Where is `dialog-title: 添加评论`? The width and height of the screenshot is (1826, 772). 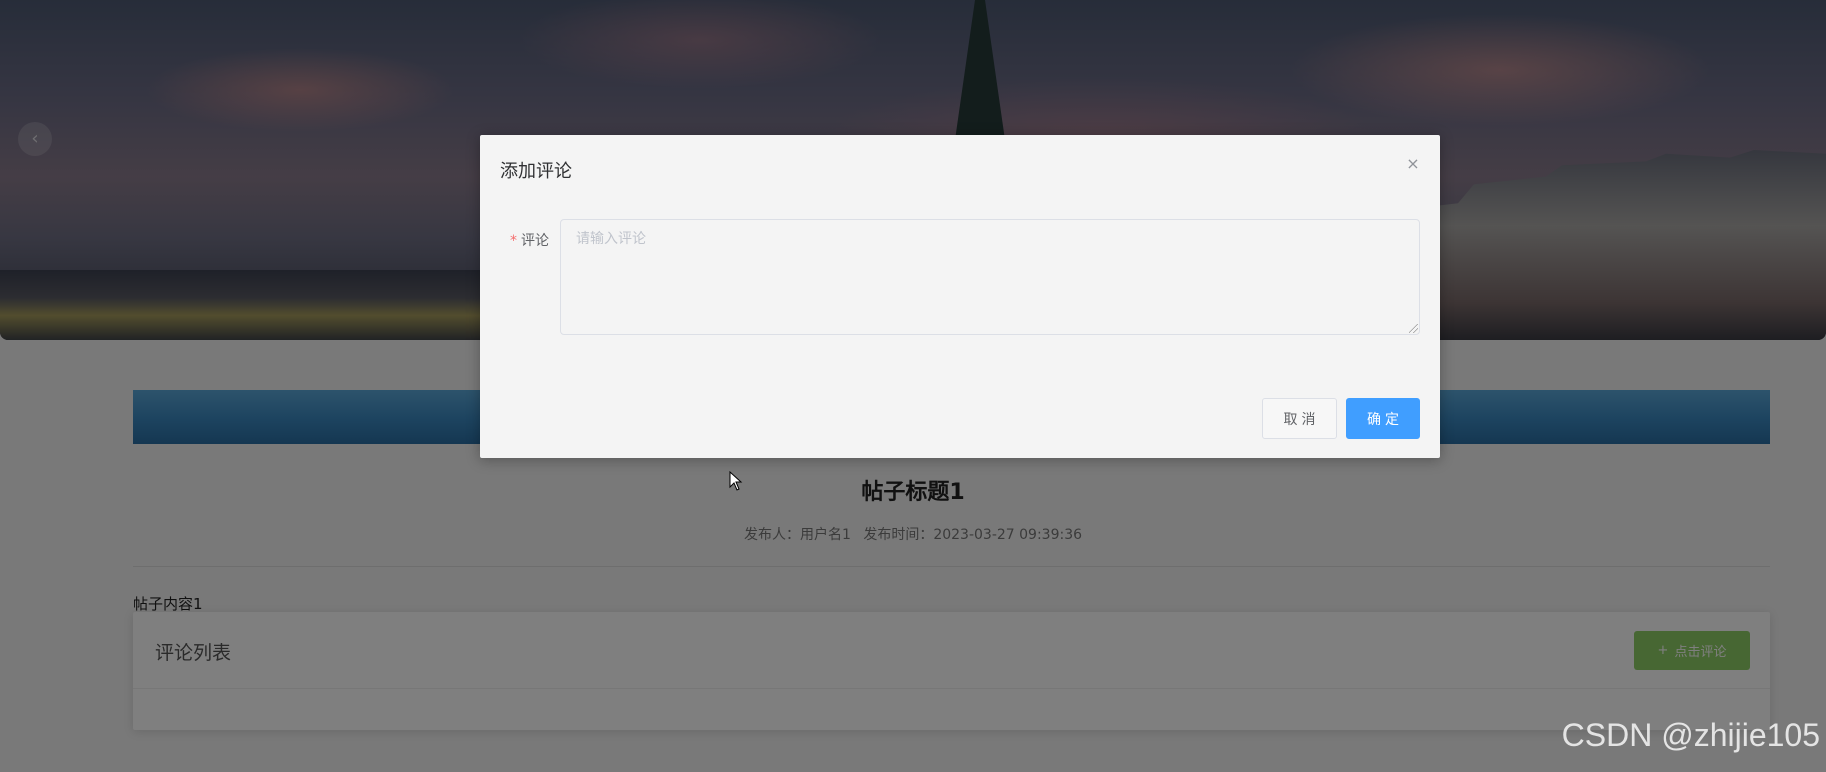 dialog-title: 添加评论 is located at coordinates (536, 171).